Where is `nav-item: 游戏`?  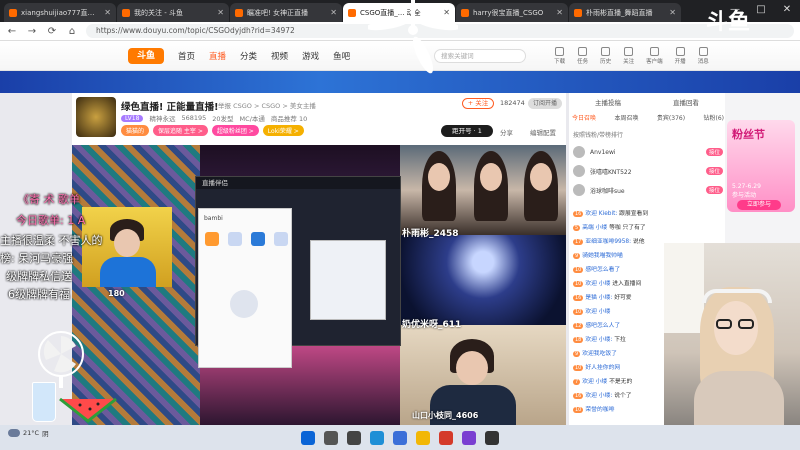
nav-item: 游戏 is located at coordinates (310, 56).